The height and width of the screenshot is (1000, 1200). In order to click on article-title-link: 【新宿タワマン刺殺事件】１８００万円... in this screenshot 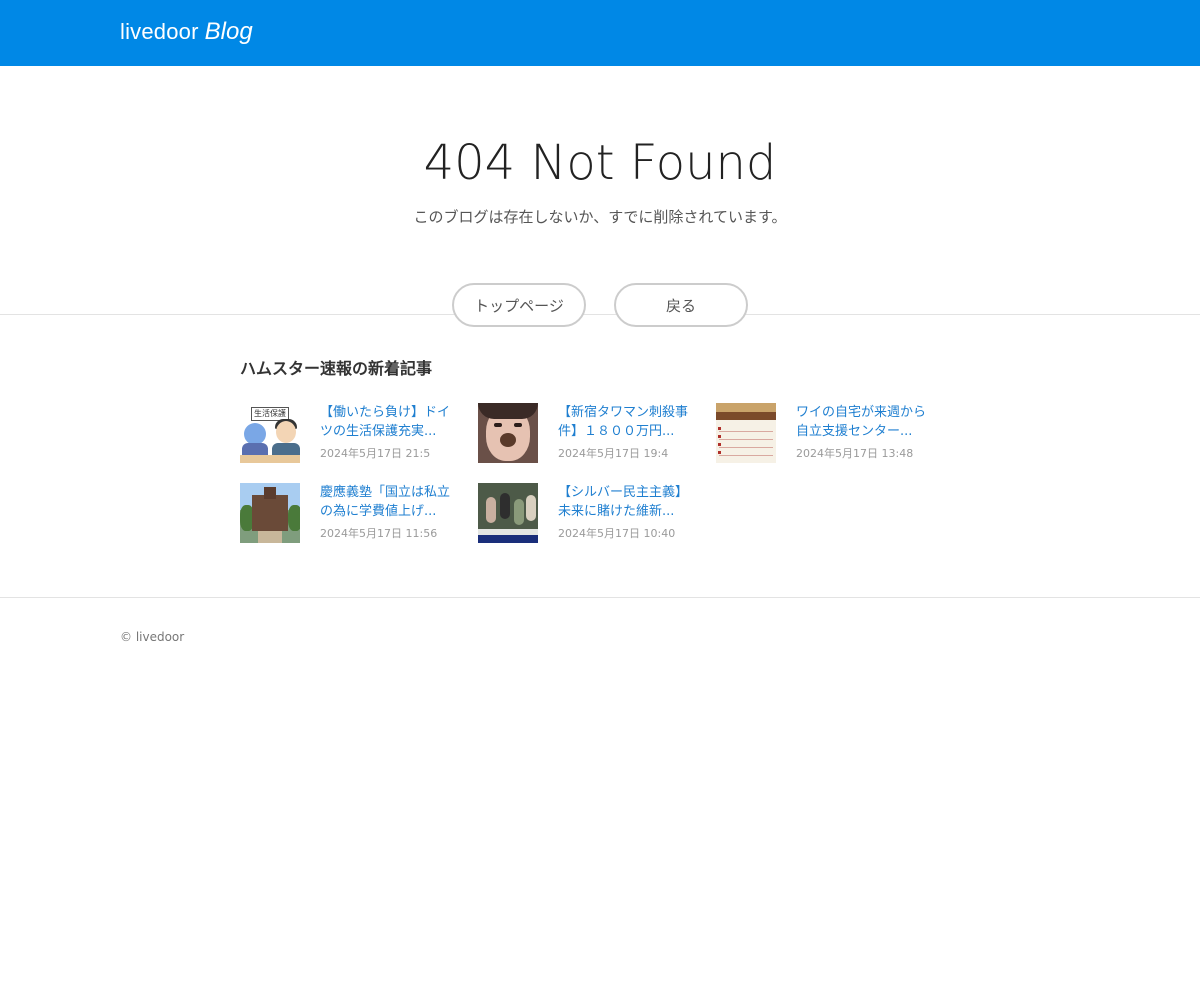, I will do `click(628, 422)`.